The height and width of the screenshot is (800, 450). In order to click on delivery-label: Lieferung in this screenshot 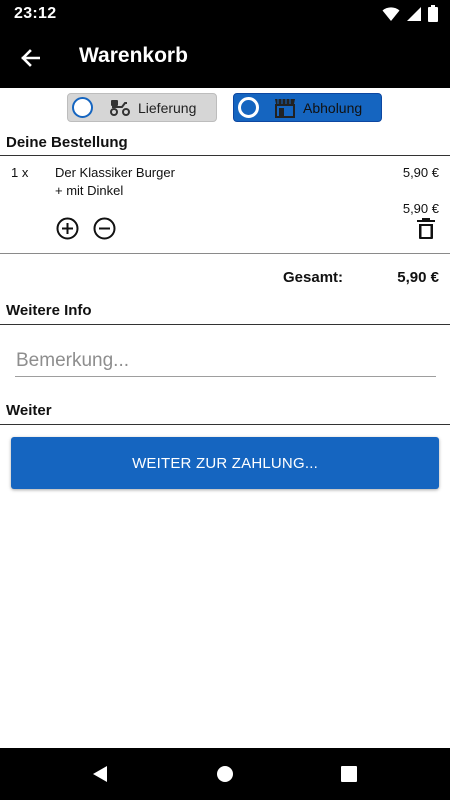, I will do `click(167, 108)`.